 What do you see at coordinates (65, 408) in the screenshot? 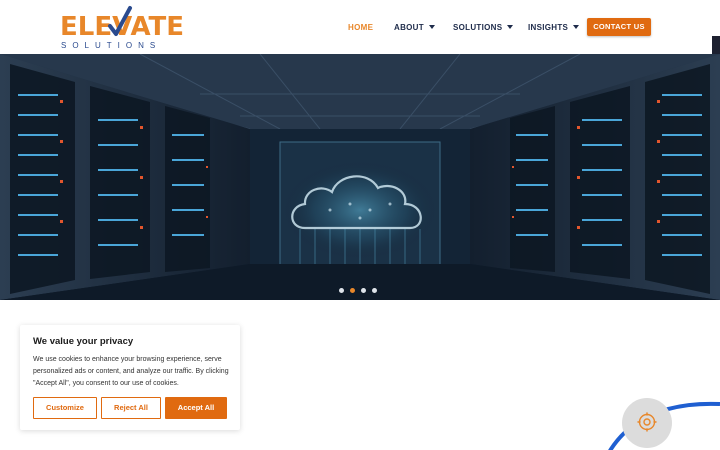
I see `customize-button: Customize` at bounding box center [65, 408].